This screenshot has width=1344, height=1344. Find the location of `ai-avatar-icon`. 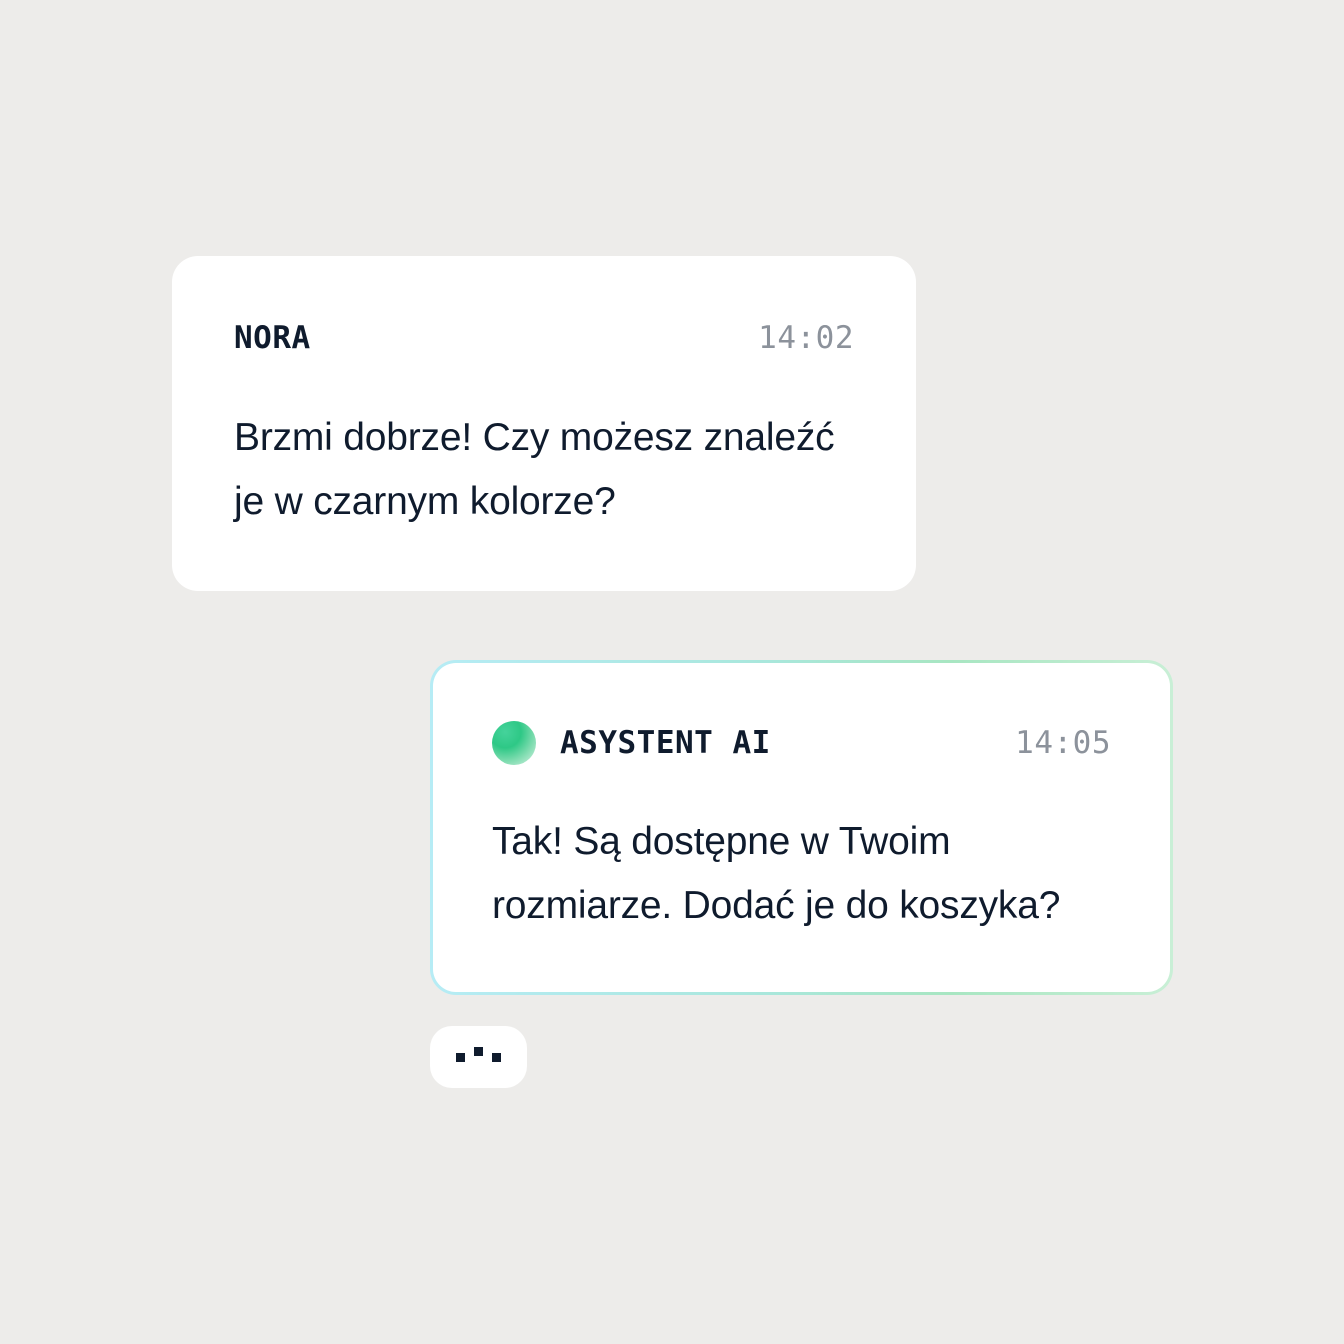

ai-avatar-icon is located at coordinates (514, 743).